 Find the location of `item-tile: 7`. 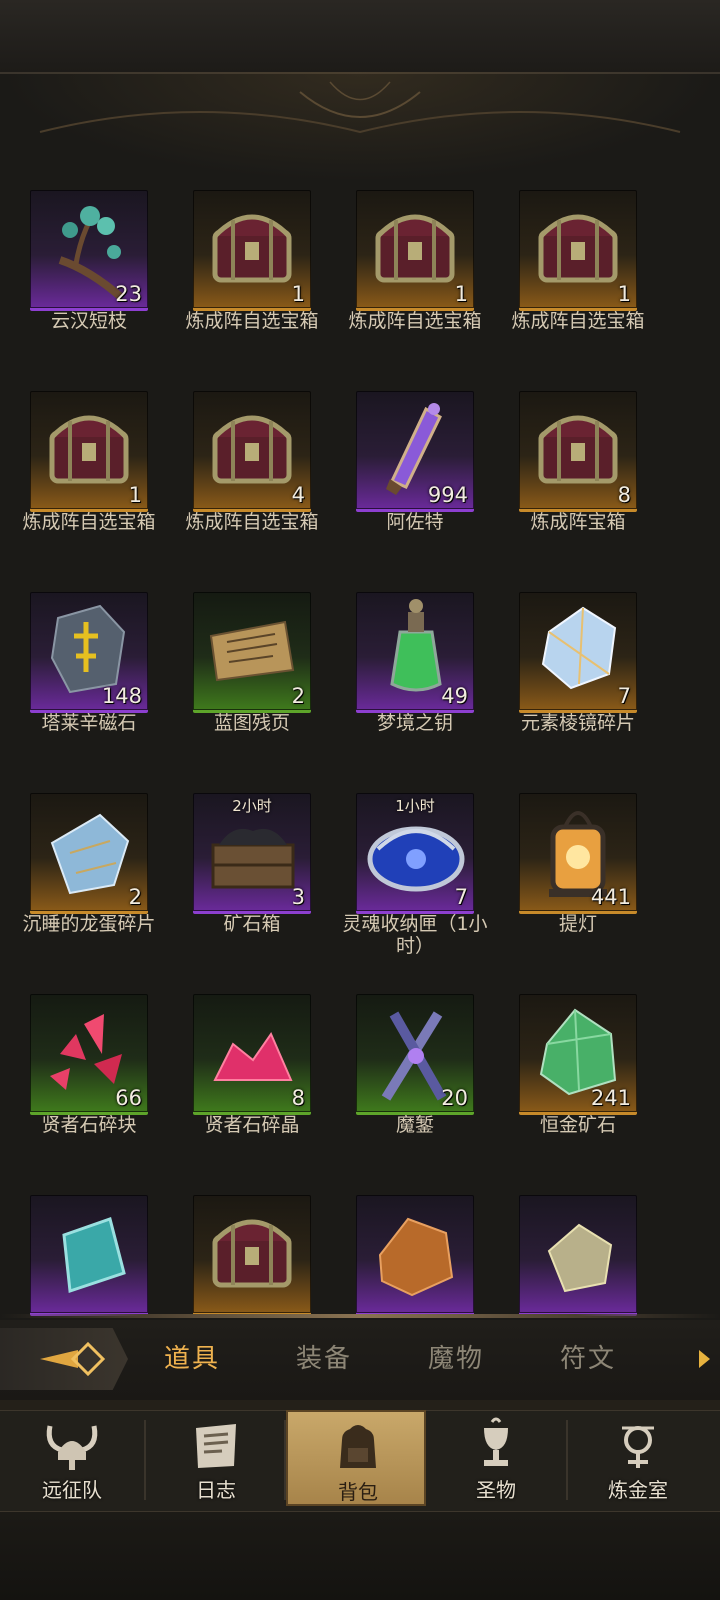

item-tile: 7 is located at coordinates (578, 652).